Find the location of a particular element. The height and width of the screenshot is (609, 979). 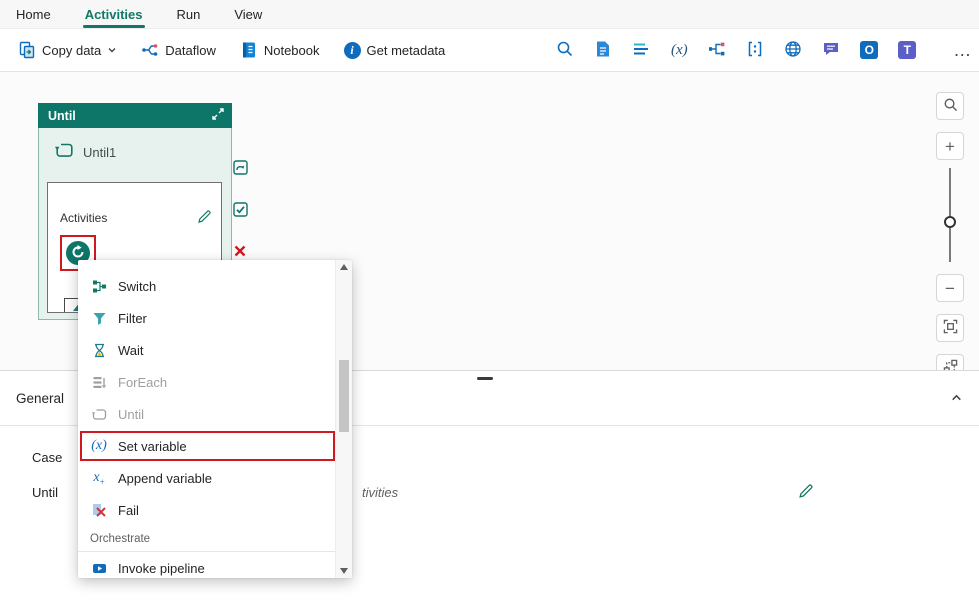

menu-item-set-variable: (x) Set variable is located at coordinates (206, 446).